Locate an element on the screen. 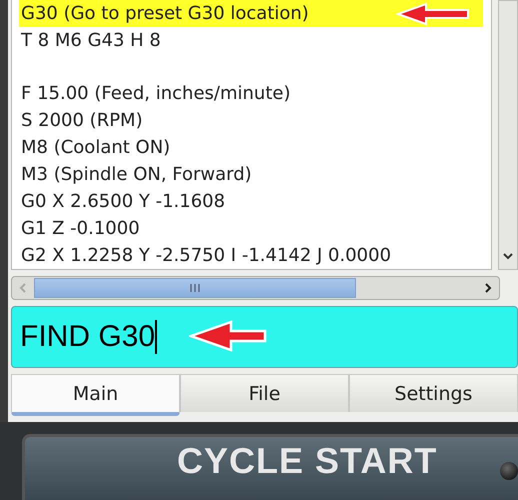 This screenshot has height=500, width=518. program-line: F 15.00 (Feed, inches/minute) is located at coordinates (155, 93).